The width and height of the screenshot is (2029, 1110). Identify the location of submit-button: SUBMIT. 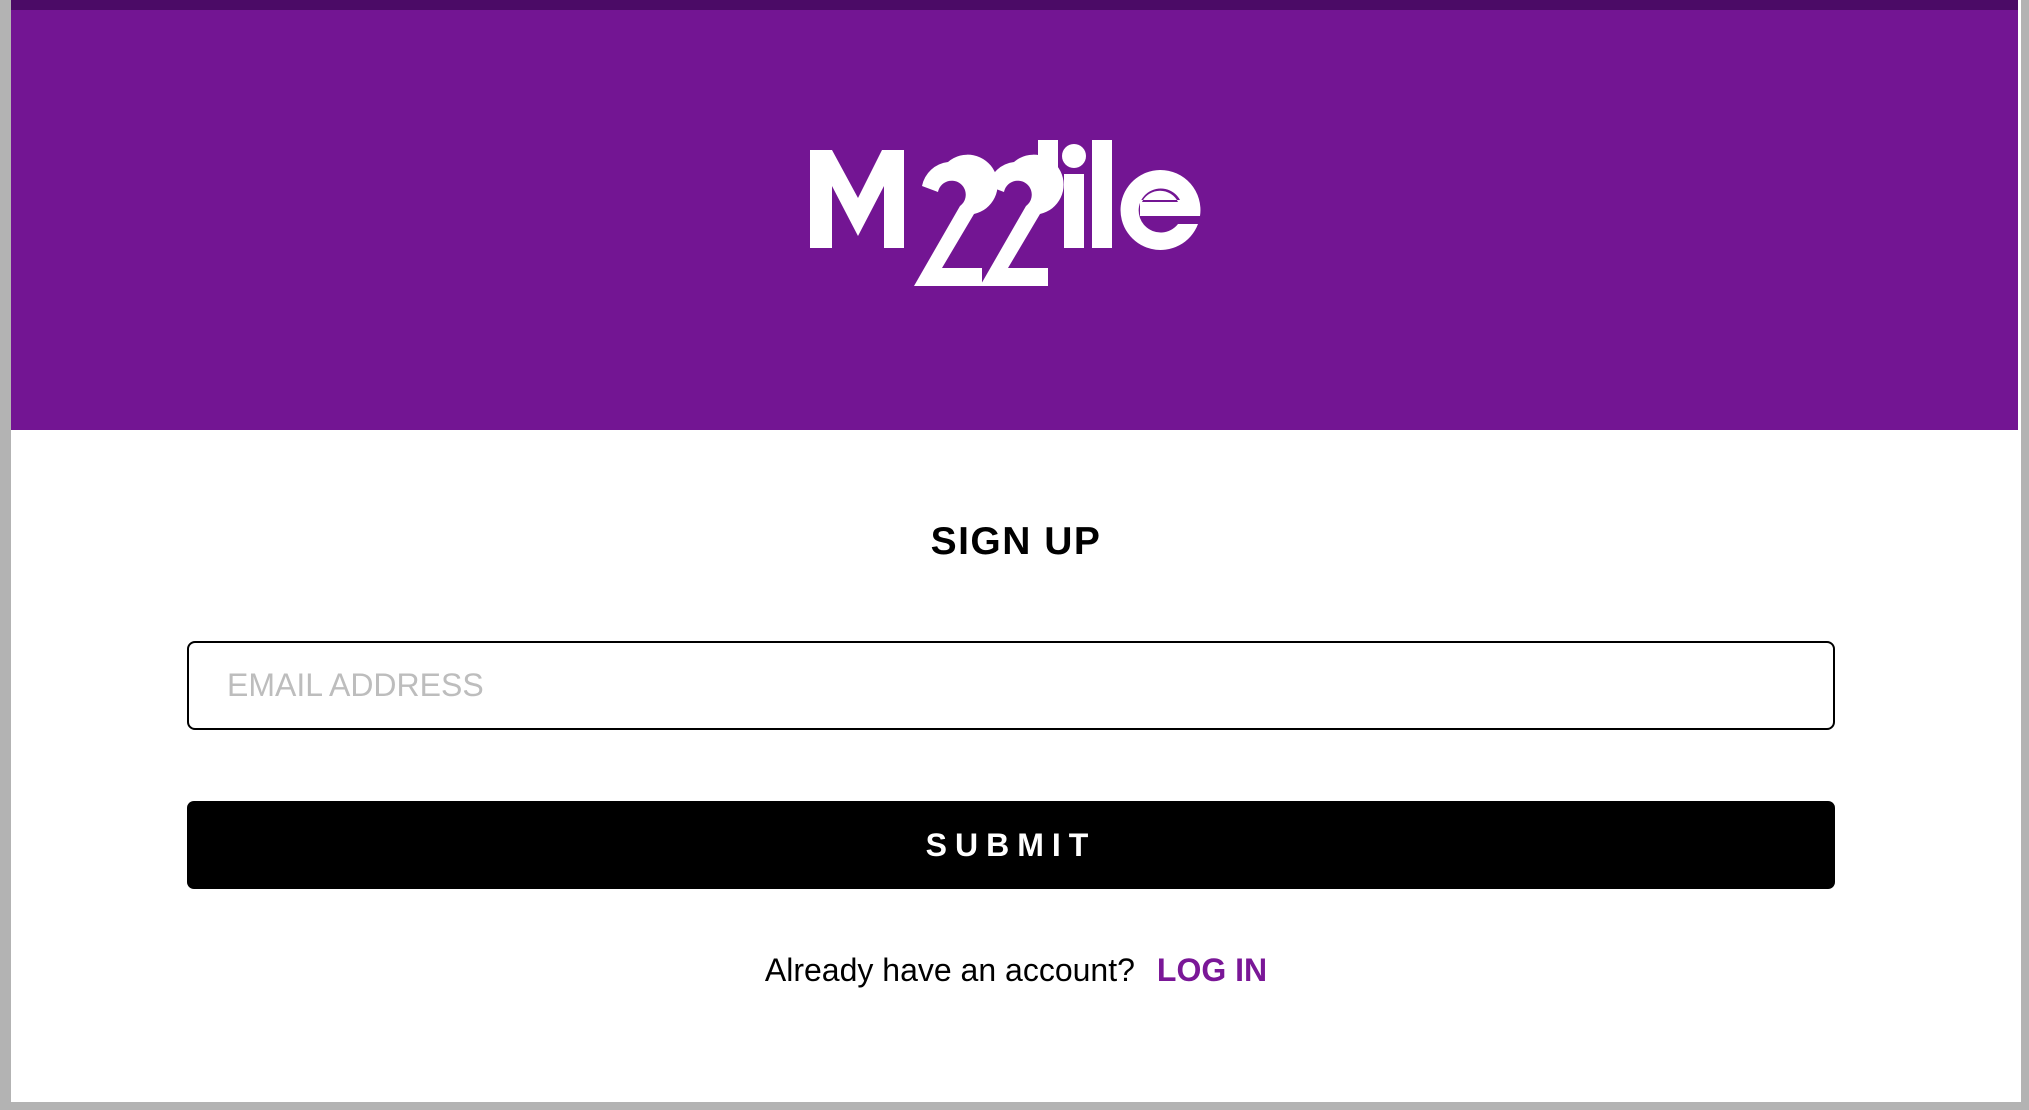
(1011, 845).